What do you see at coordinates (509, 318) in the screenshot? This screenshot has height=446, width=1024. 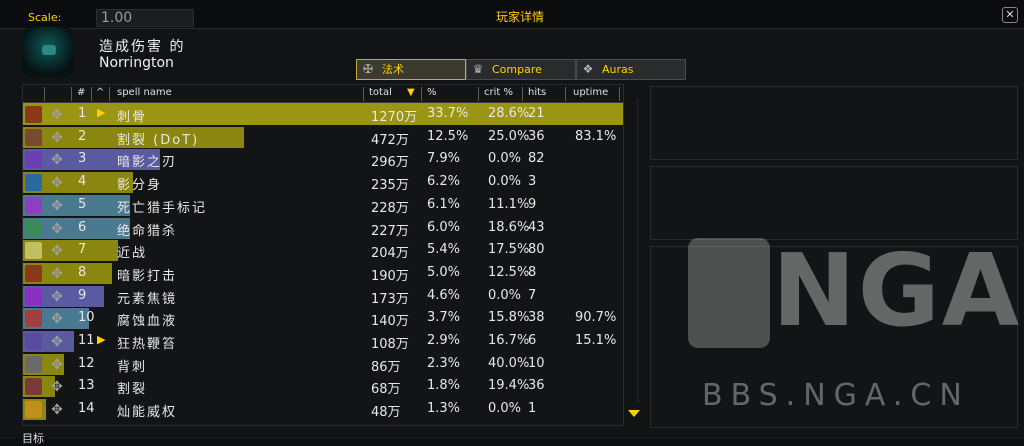 I see `crit-value: 15.8%` at bounding box center [509, 318].